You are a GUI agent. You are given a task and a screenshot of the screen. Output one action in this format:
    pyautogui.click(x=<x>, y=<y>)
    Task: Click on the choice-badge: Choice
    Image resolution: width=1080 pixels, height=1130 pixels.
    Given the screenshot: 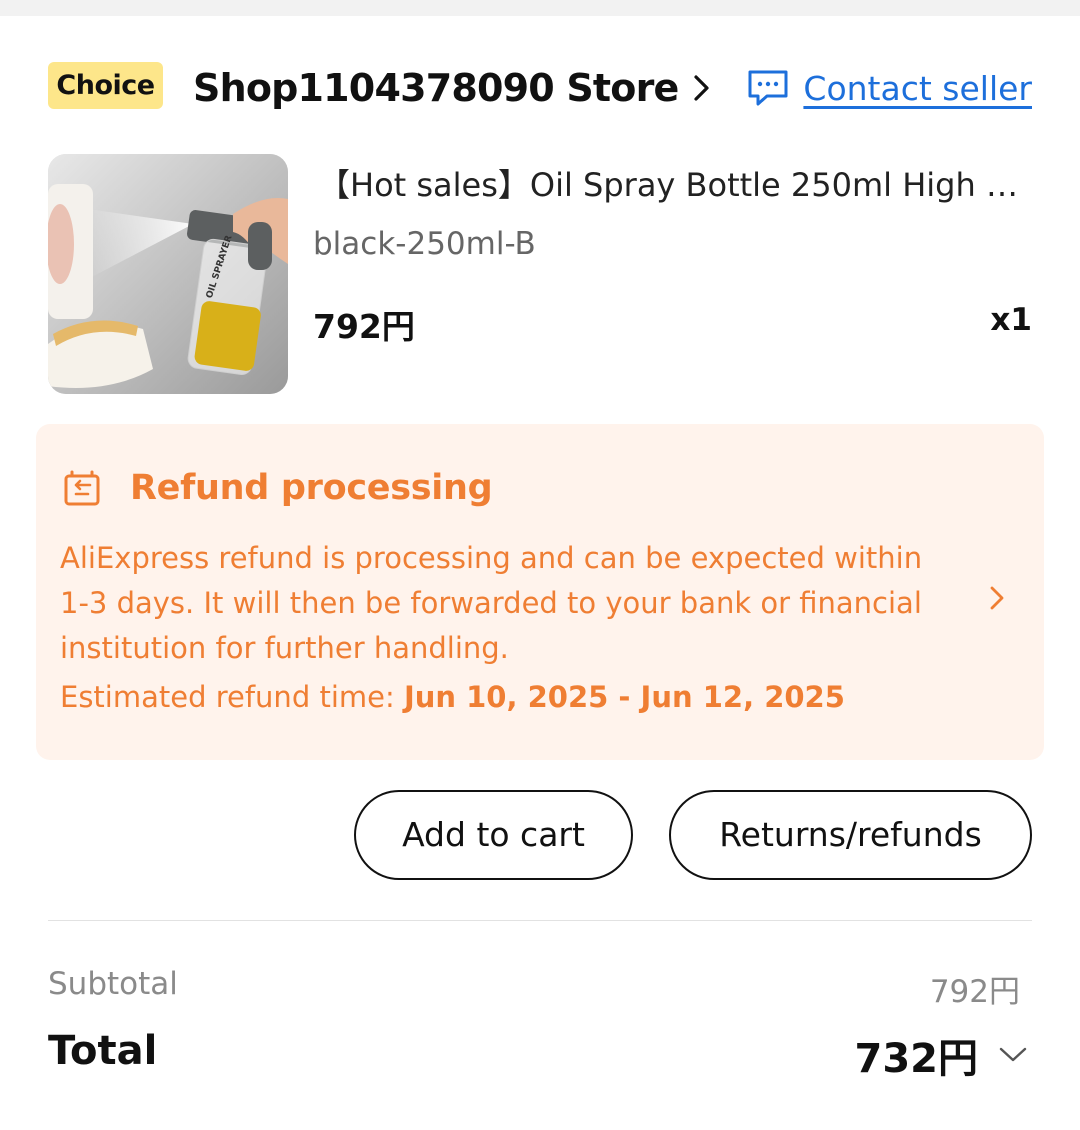 What is the action you would take?
    pyautogui.click(x=105, y=85)
    